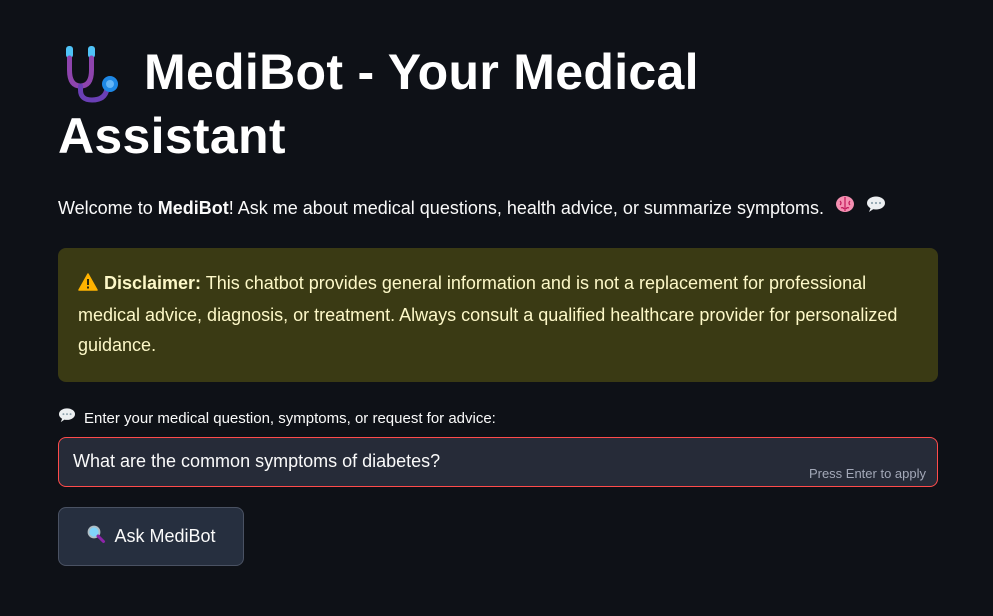  I want to click on brain-icon, so click(845, 209).